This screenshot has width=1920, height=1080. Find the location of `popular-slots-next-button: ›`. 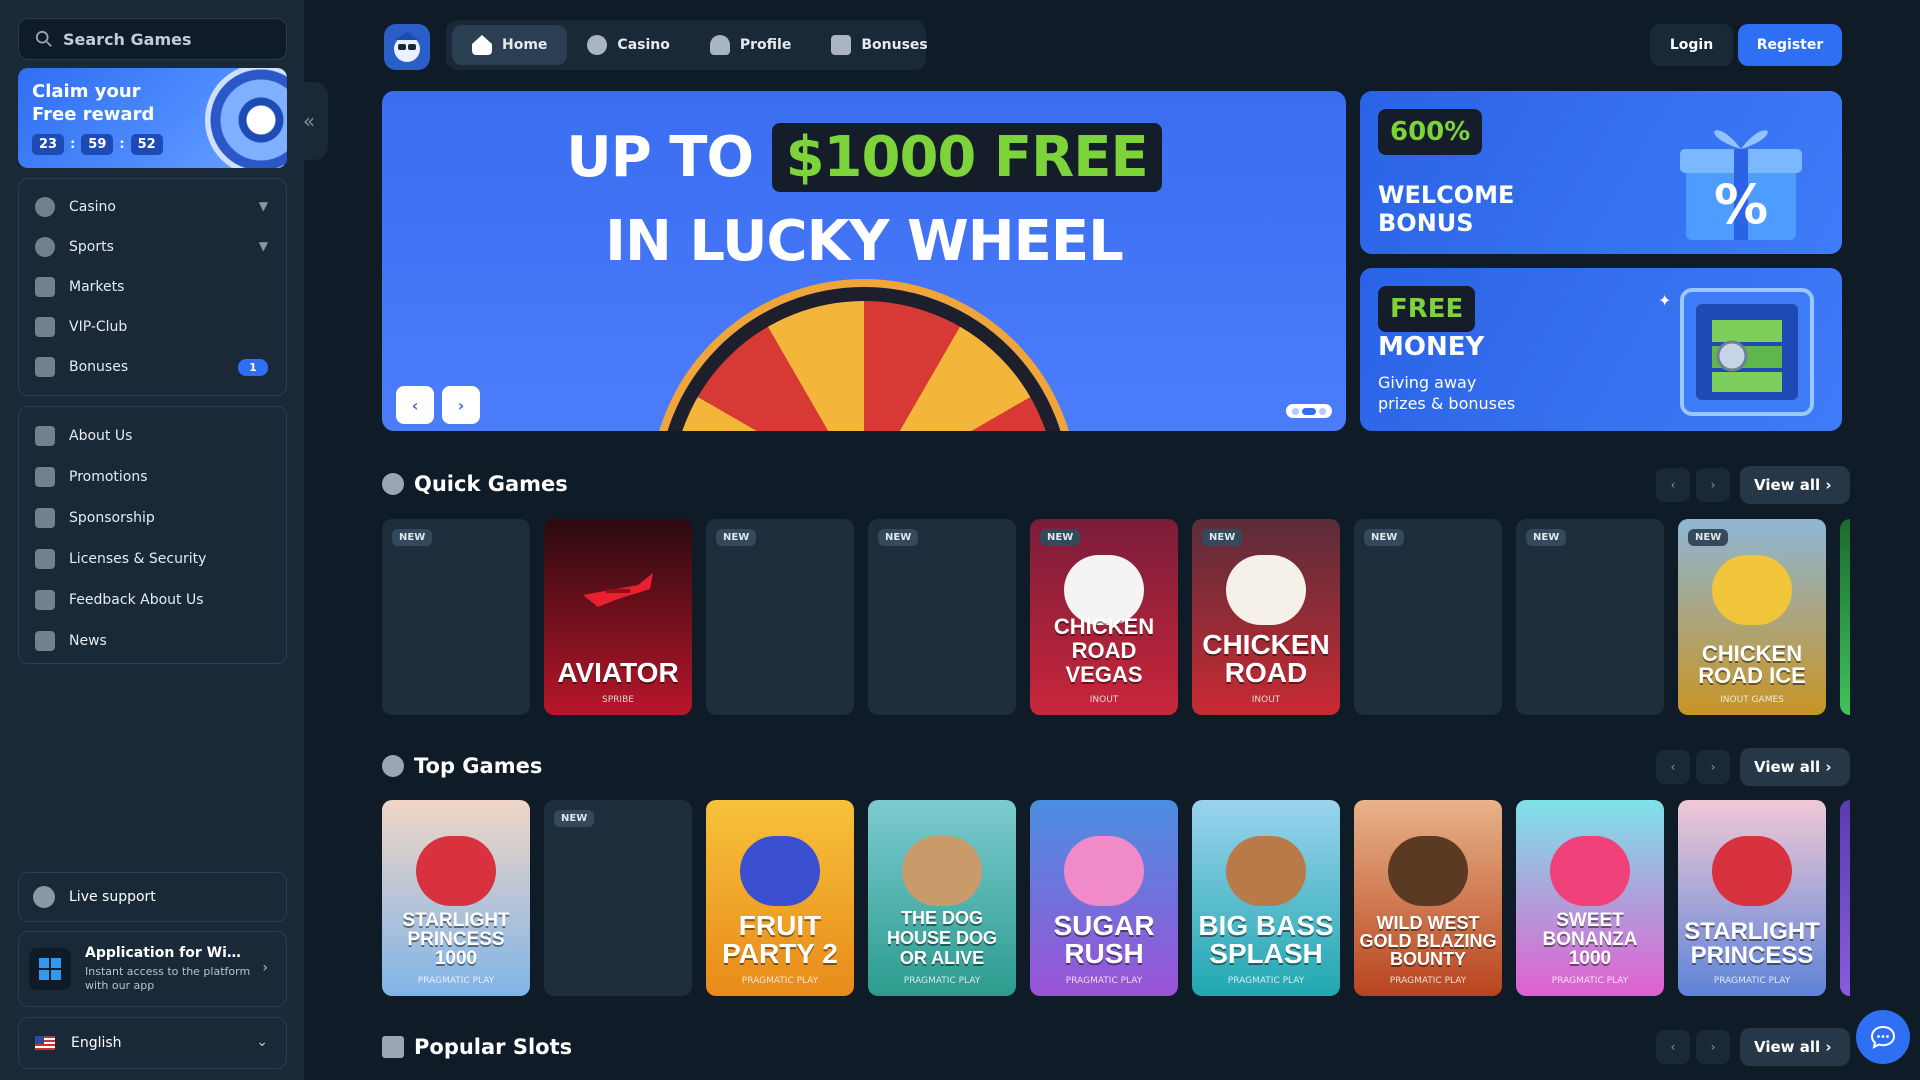

popular-slots-next-button: › is located at coordinates (1713, 1047).